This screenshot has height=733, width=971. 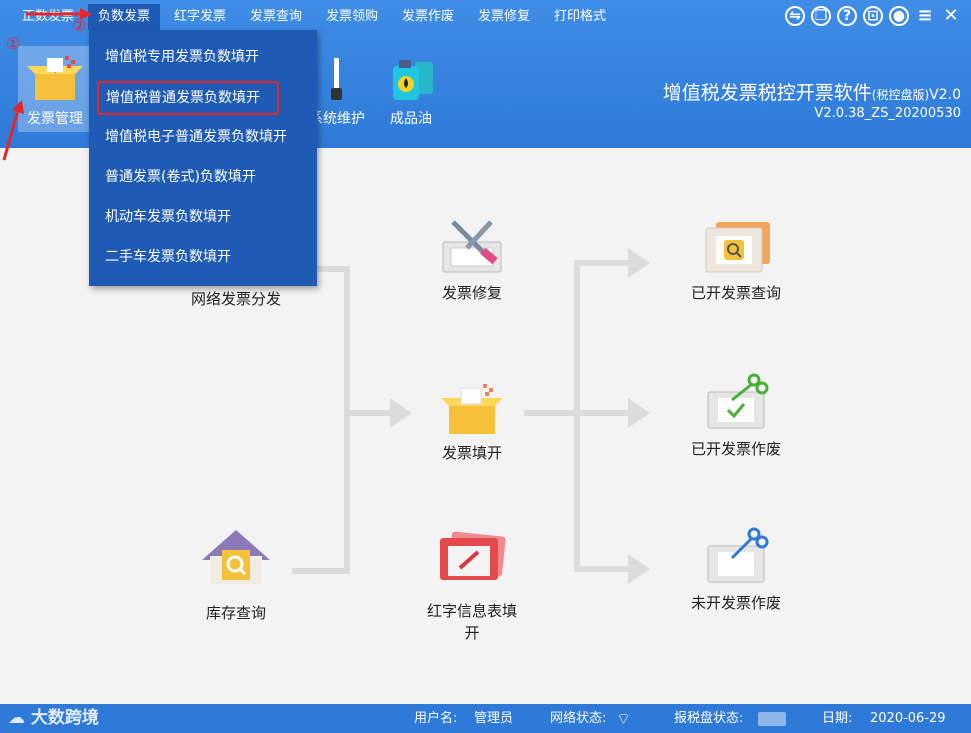 What do you see at coordinates (472, 409) in the screenshot?
I see `invoice-box-icon` at bounding box center [472, 409].